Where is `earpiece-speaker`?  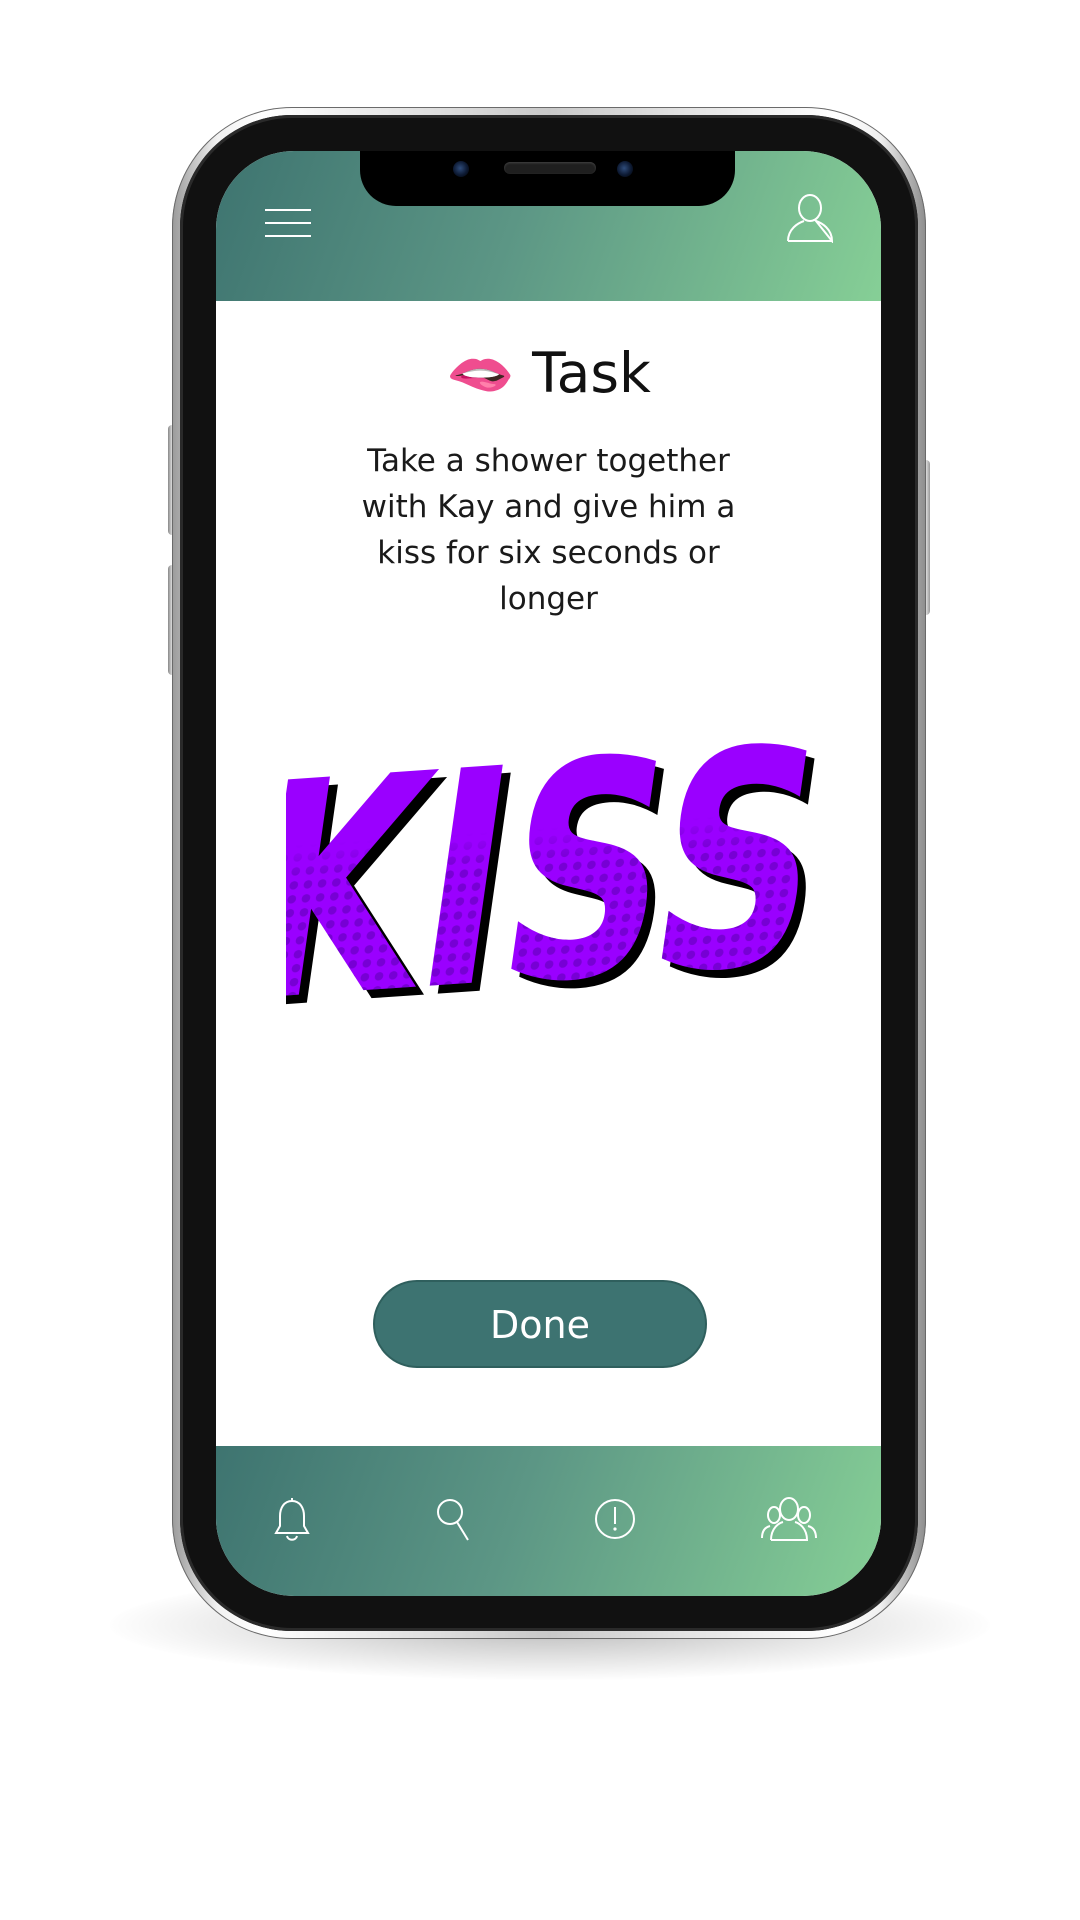
earpiece-speaker is located at coordinates (550, 168).